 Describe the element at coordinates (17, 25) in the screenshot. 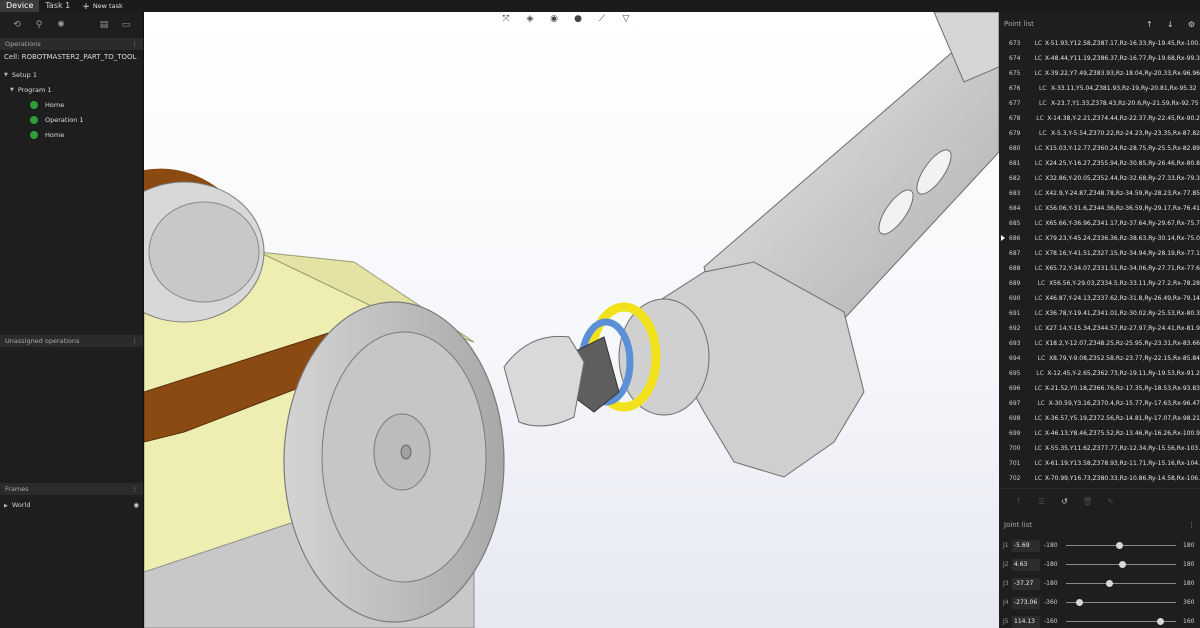

I see `cursor-icon: ⟲` at that location.